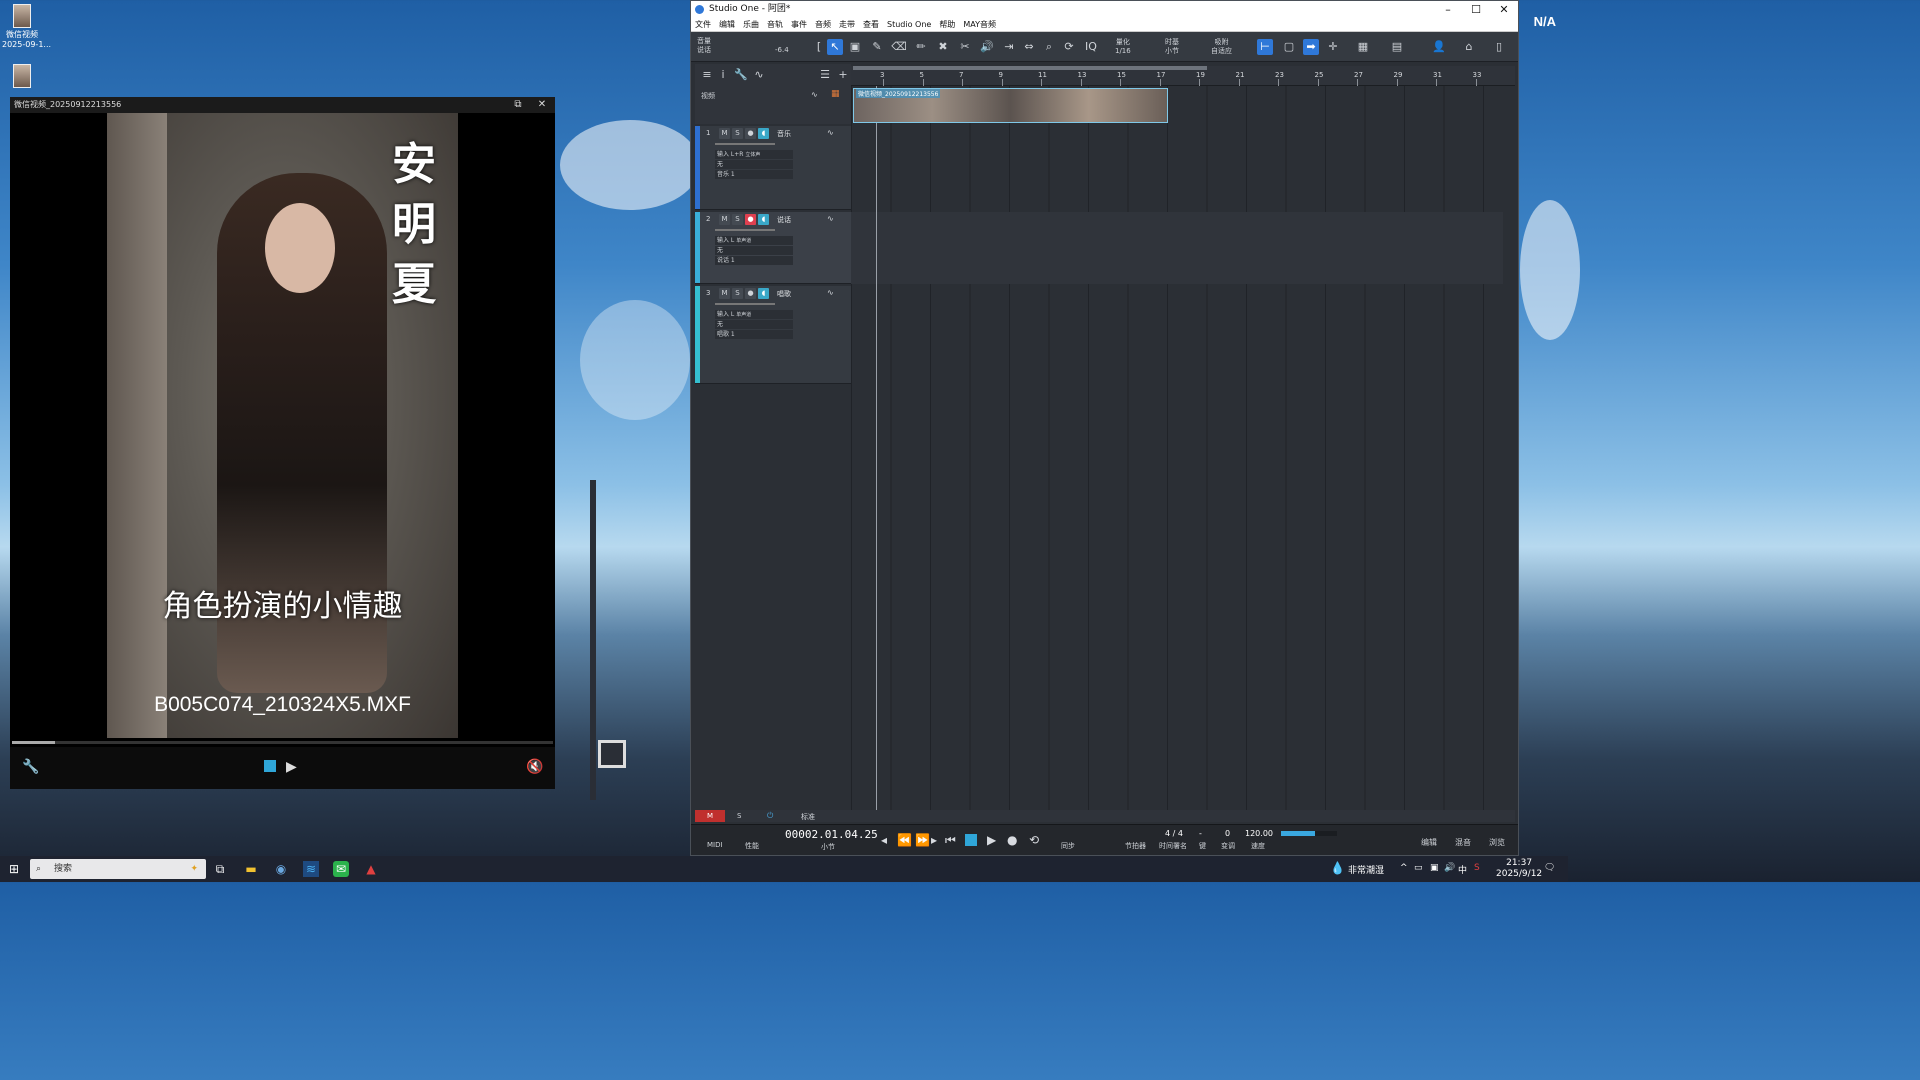  Describe the element at coordinates (922, 840) in the screenshot. I see `forward-icon: ⏩` at that location.